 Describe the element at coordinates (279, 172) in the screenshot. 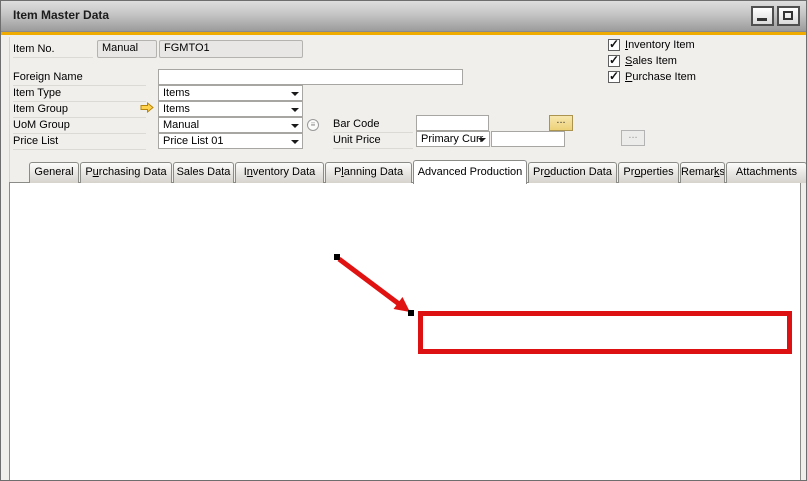

I see `tab-inventory-data: Inventory Data` at that location.